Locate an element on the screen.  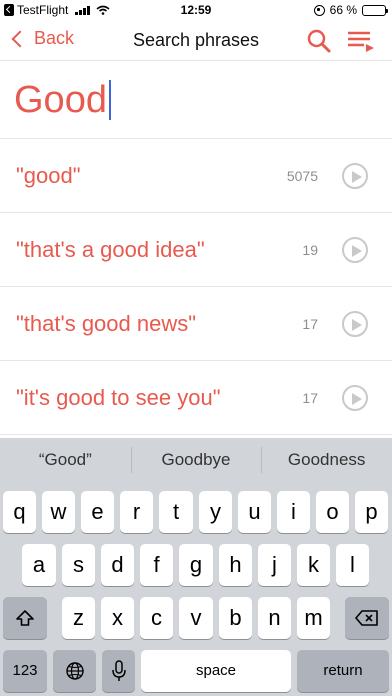
suggestion-item: “Good” is located at coordinates (65, 460).